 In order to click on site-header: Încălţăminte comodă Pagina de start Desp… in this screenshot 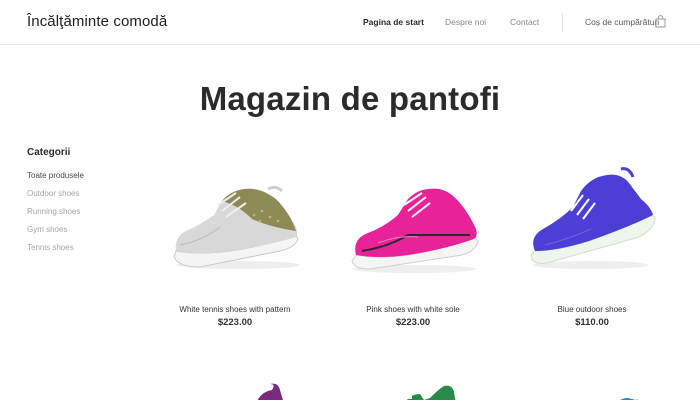, I will do `click(350, 22)`.